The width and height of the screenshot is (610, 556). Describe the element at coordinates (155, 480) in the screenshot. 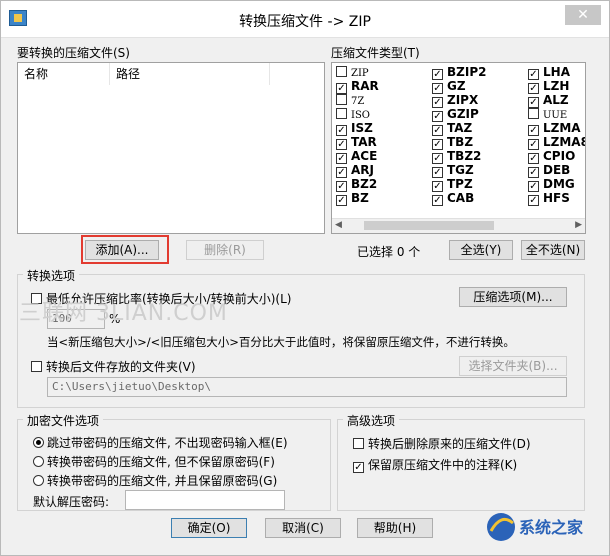

I see `encrypted-option-2: 转换带密码的压缩文件, 并且保留原密码(G)` at that location.